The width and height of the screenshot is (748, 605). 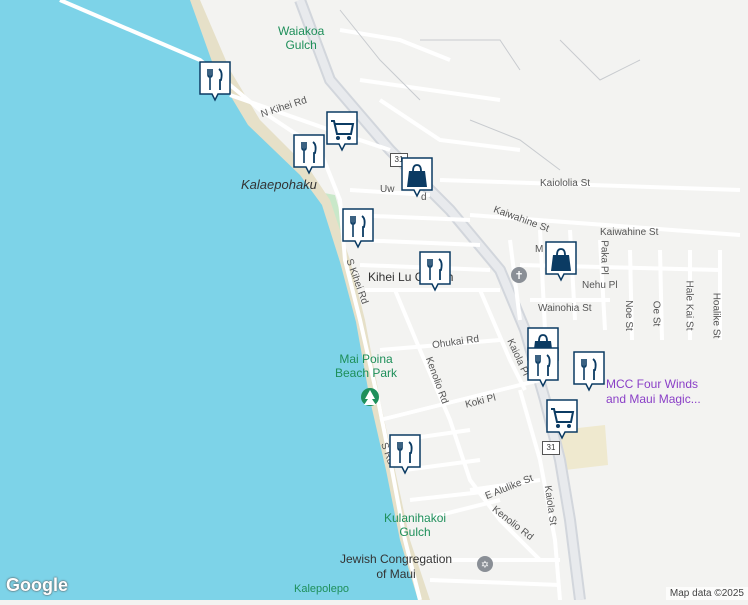 What do you see at coordinates (301, 38) in the screenshot?
I see `waiakoa-gulch-label: Waiakoa Gulch` at bounding box center [301, 38].